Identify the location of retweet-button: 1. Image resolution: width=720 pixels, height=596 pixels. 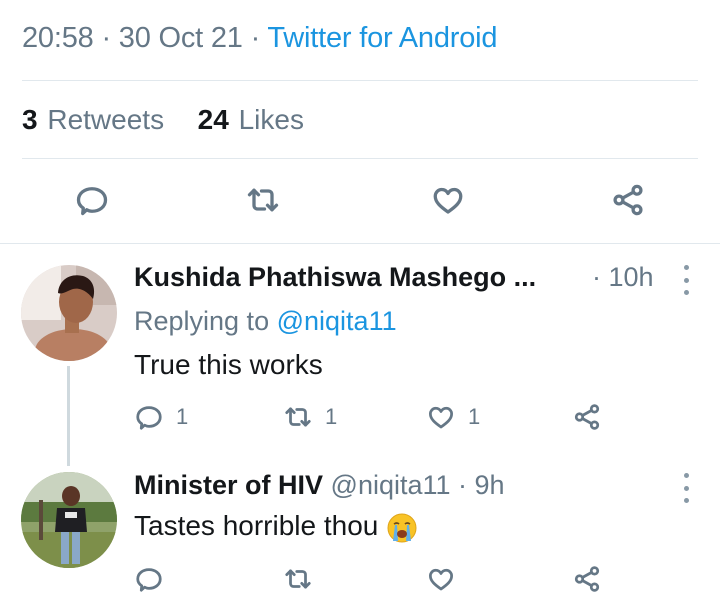
(310, 417).